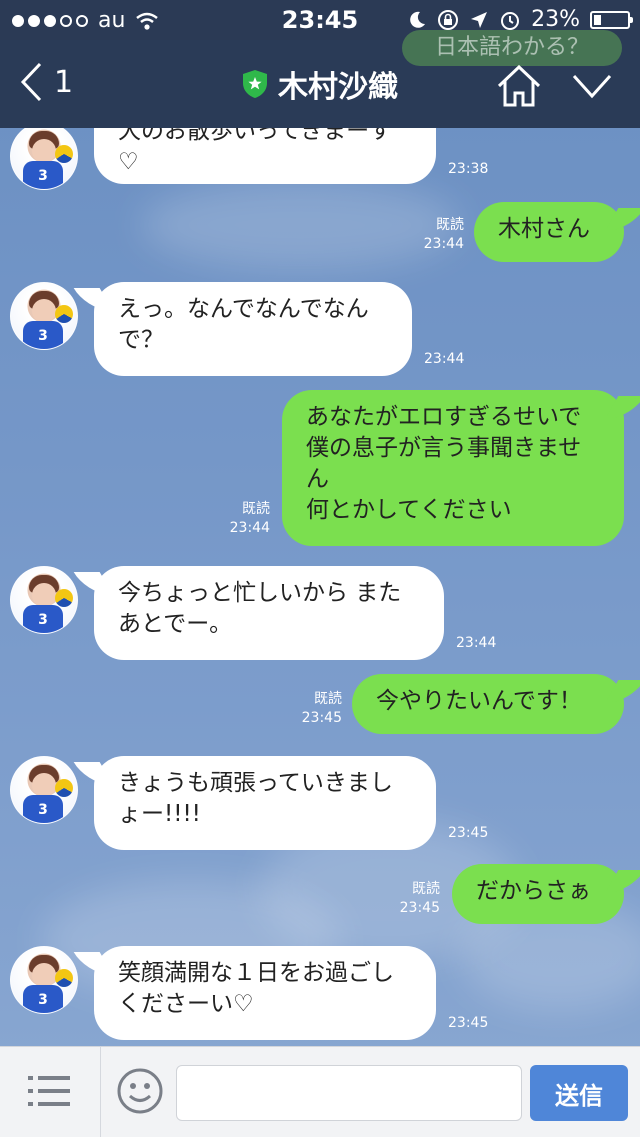  What do you see at coordinates (265, 993) in the screenshot?
I see `incoming-message-bubble: 笑顔満開な１日をお過ごしくださーい♡` at bounding box center [265, 993].